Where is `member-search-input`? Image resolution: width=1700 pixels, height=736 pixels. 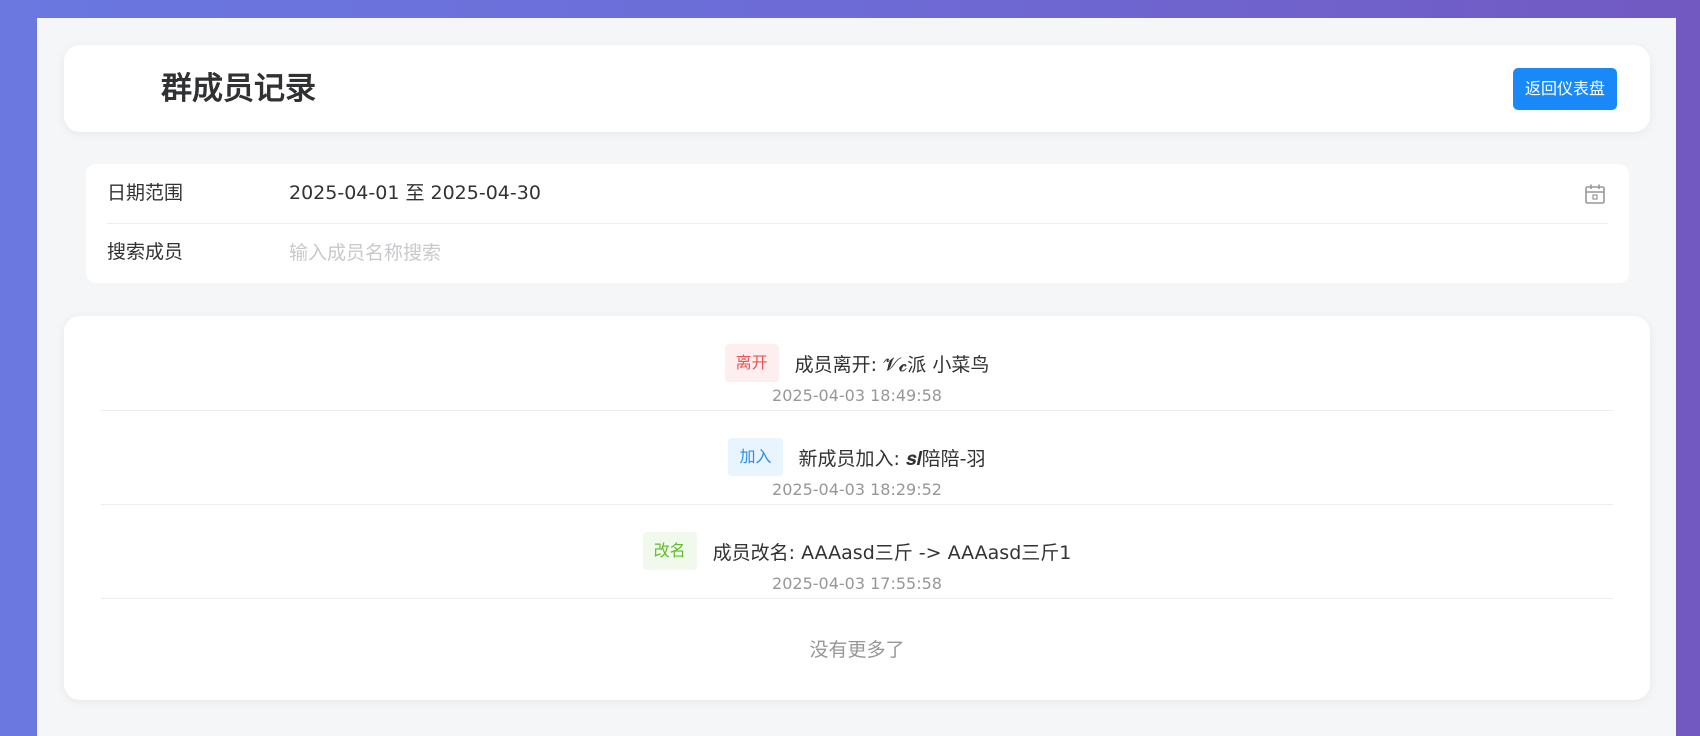 member-search-input is located at coordinates (939, 253).